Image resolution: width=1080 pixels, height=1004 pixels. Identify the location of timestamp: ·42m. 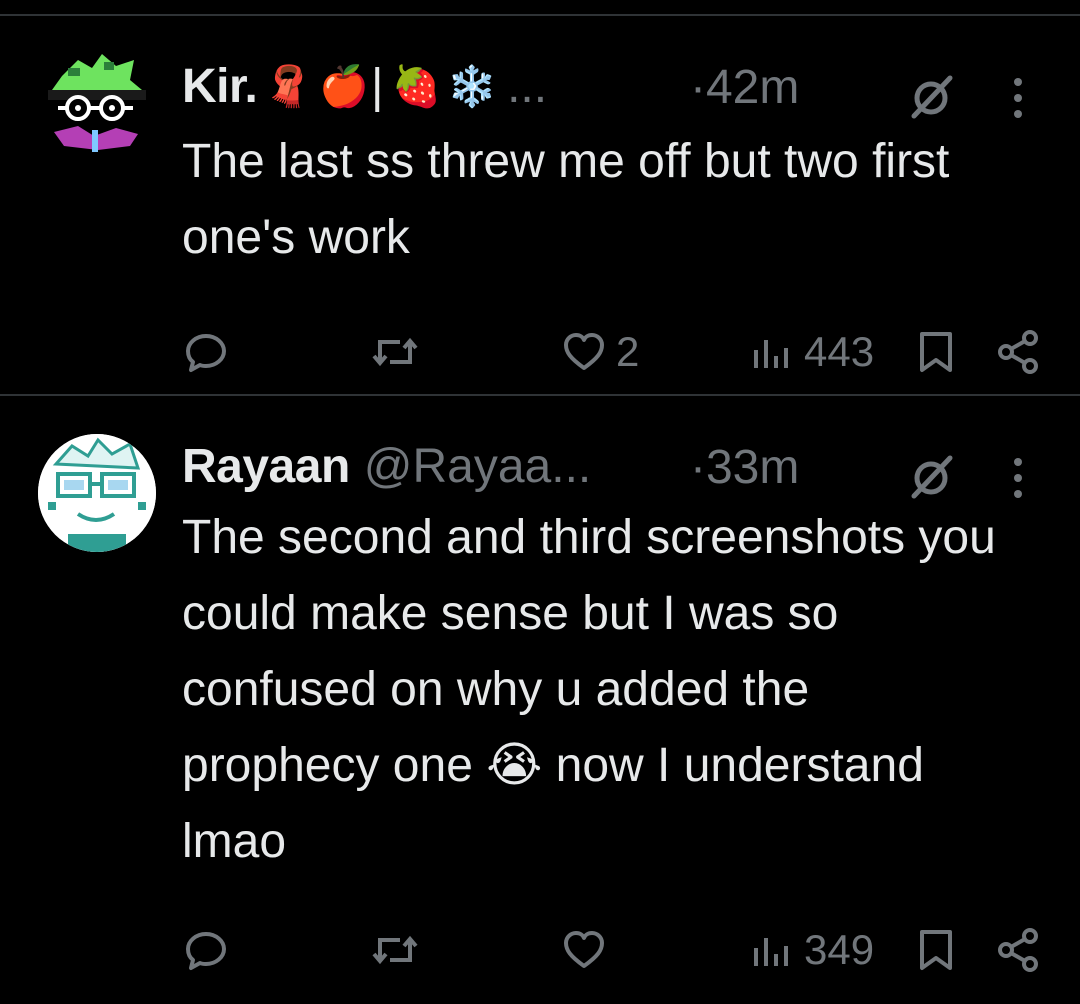
(744, 87).